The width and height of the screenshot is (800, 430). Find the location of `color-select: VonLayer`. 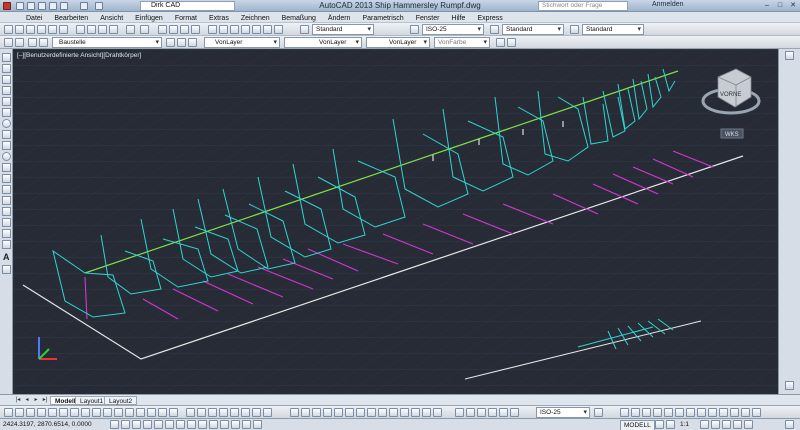

color-select: VonLayer is located at coordinates (242, 42).